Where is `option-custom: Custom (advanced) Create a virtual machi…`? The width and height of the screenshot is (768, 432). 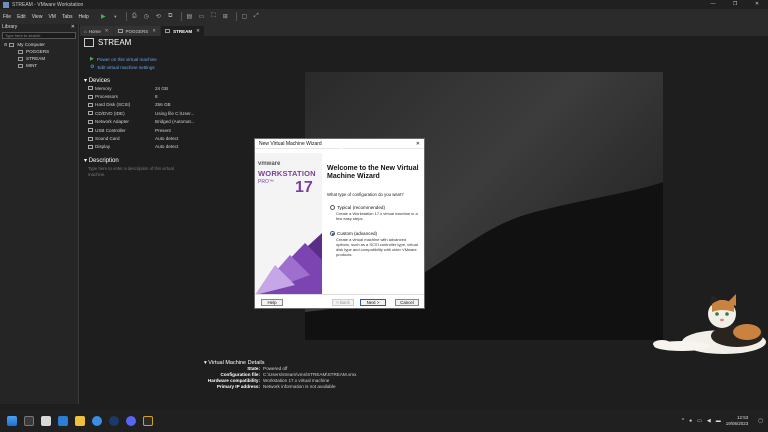
option-custom: Custom (advanced) Create a virtual machi… is located at coordinates (375, 244).